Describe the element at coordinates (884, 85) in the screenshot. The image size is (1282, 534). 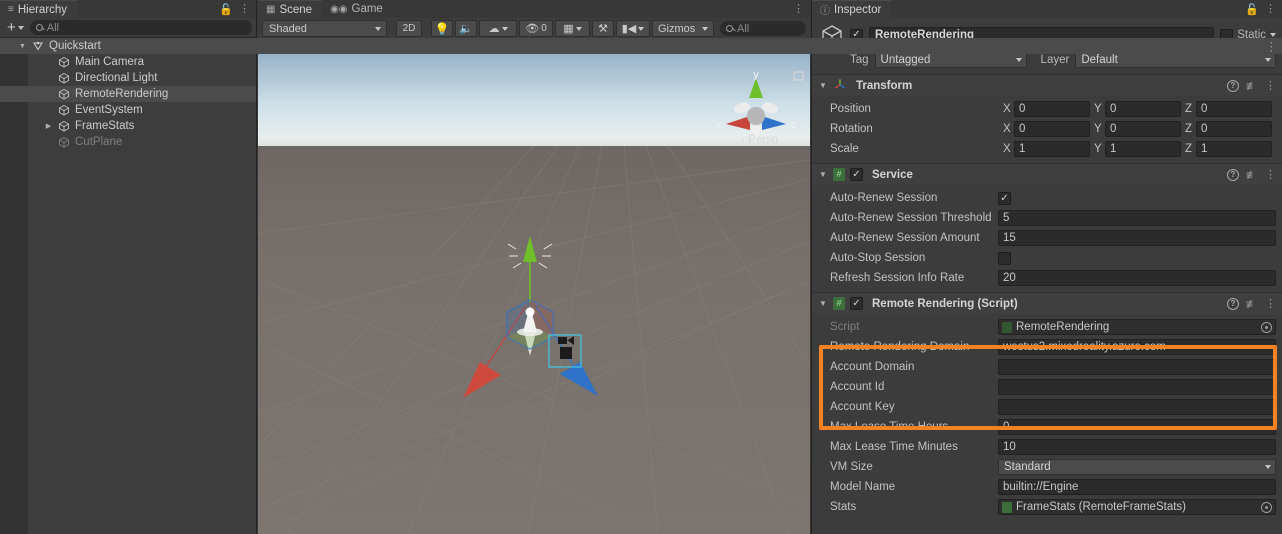
I see `component-title: Transform` at that location.